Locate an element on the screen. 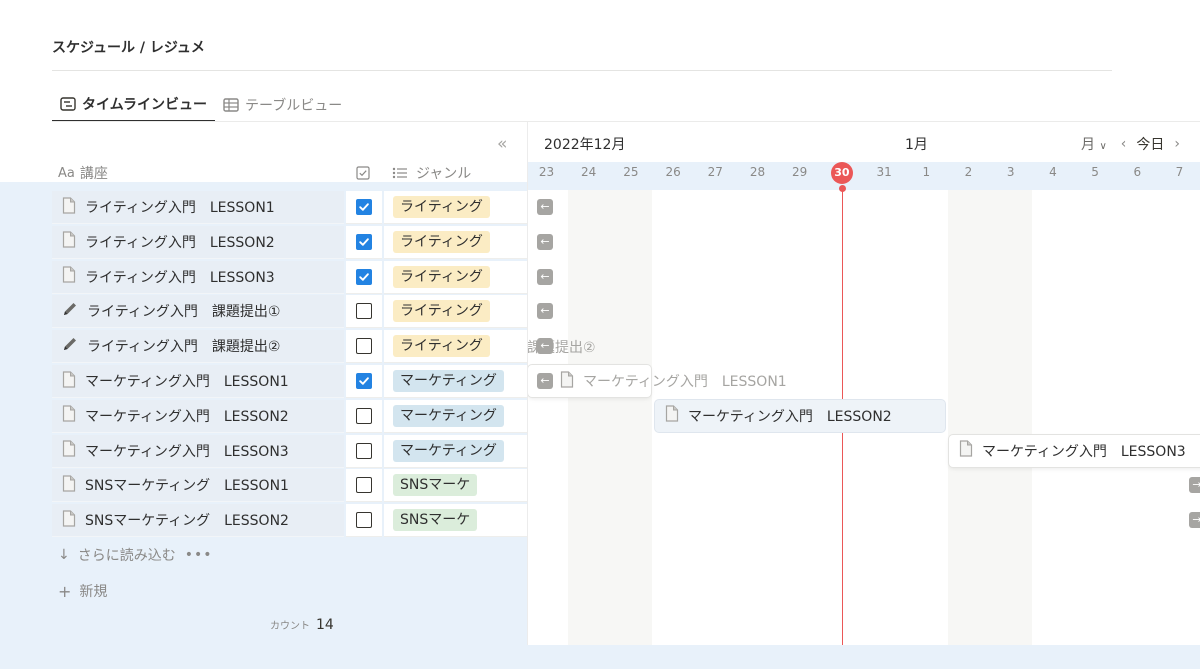 Image resolution: width=1200 pixels, height=669 pixels. table-row: SNSマーケティング LESSON2 SNSマーケ is located at coordinates (289, 521).